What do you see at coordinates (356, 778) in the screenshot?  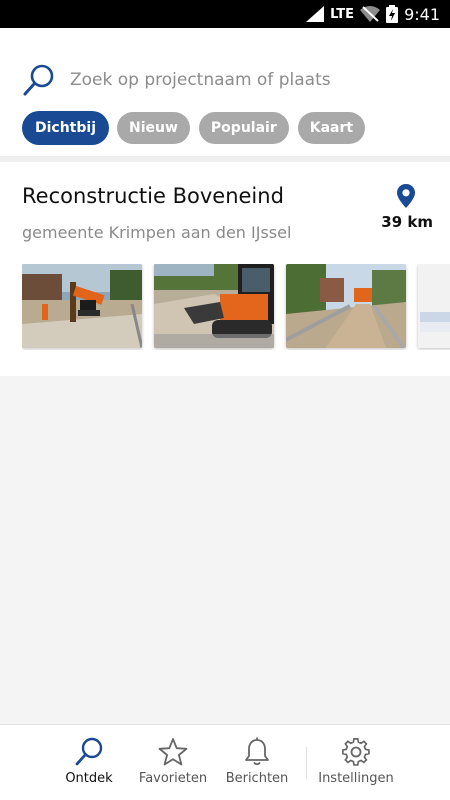 I see `nav-label: Instellingen` at bounding box center [356, 778].